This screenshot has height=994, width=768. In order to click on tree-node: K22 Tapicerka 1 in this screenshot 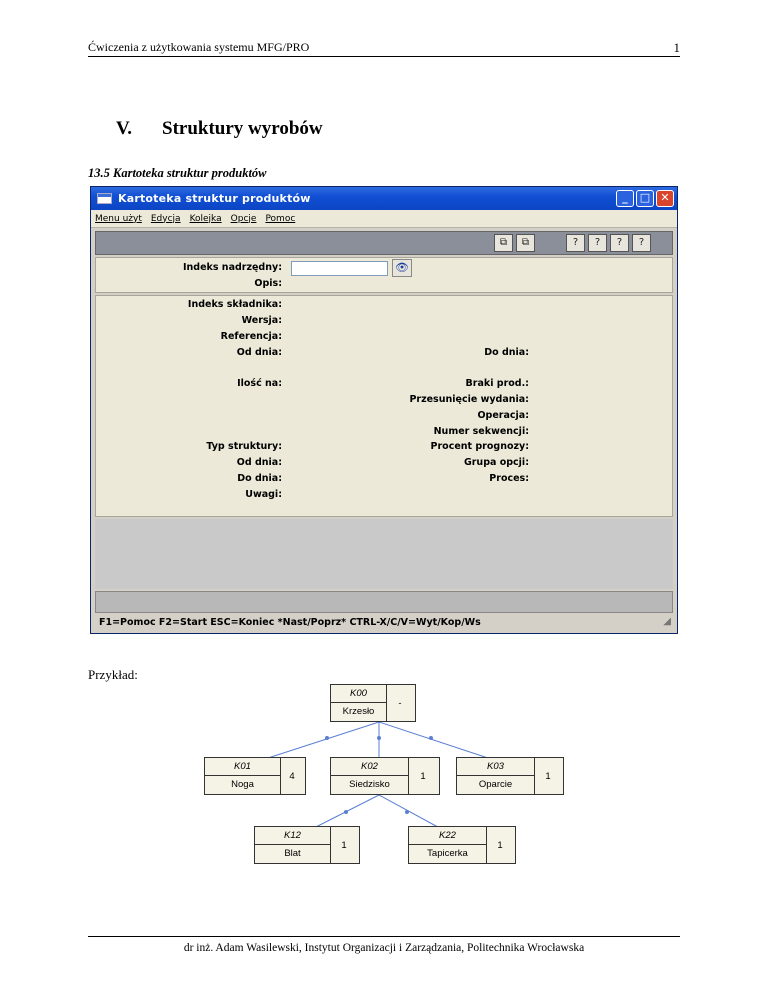, I will do `click(462, 845)`.